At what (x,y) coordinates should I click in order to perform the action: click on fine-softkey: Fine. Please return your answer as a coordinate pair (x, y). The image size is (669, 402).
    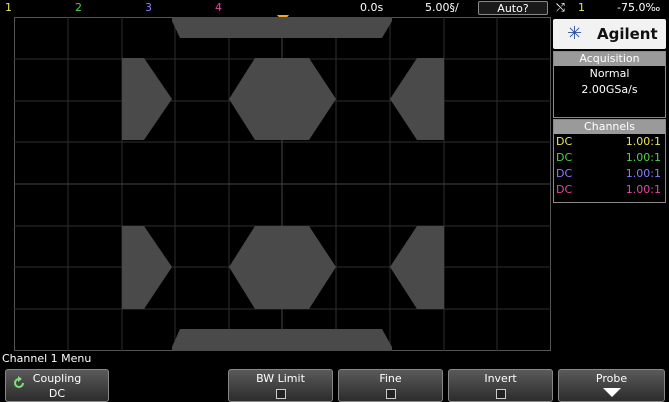
    Looking at the image, I should click on (390, 385).